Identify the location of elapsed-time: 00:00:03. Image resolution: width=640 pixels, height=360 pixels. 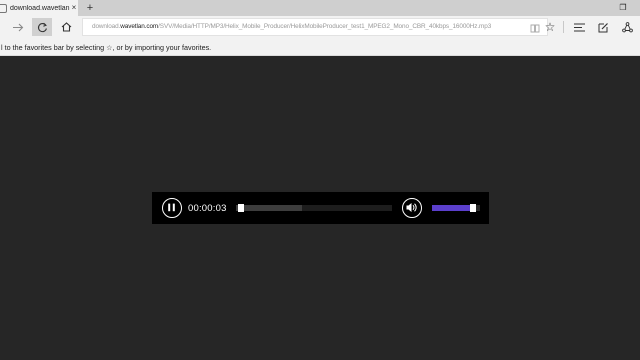
(207, 208).